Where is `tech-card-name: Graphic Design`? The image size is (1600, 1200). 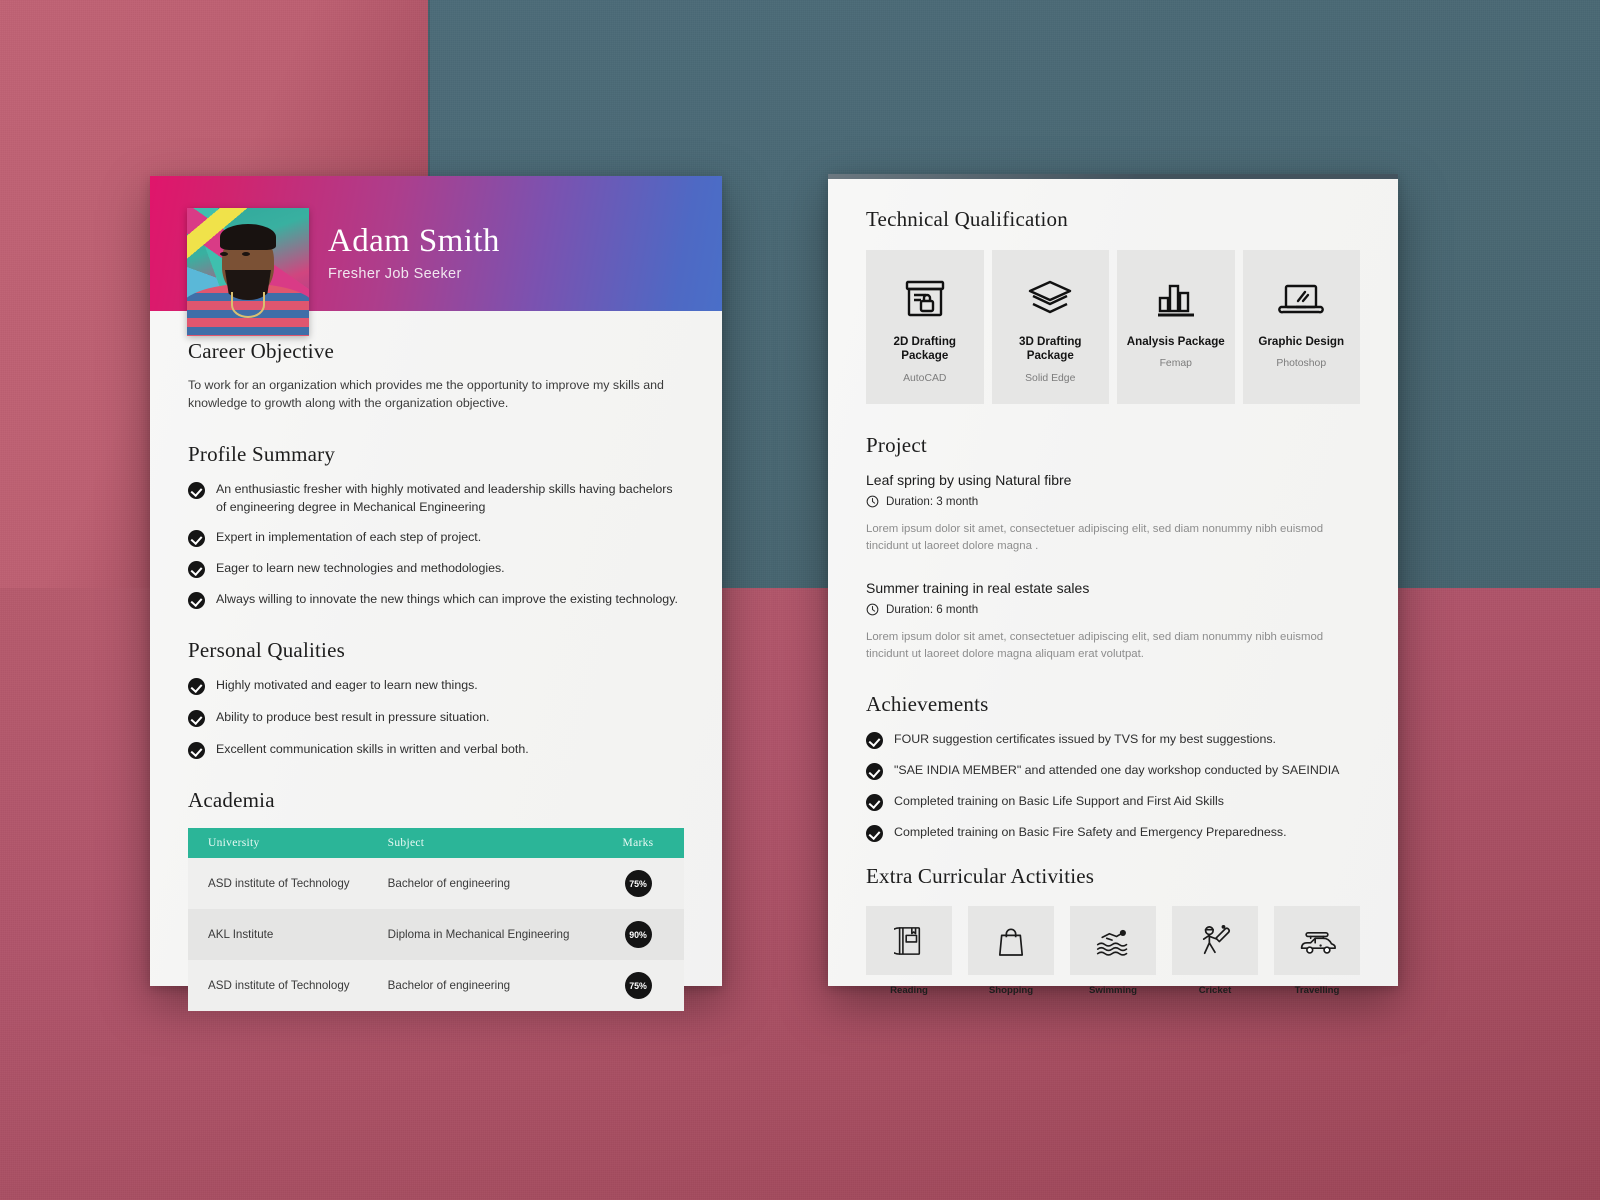
tech-card-name: Graphic Design is located at coordinates (1301, 341).